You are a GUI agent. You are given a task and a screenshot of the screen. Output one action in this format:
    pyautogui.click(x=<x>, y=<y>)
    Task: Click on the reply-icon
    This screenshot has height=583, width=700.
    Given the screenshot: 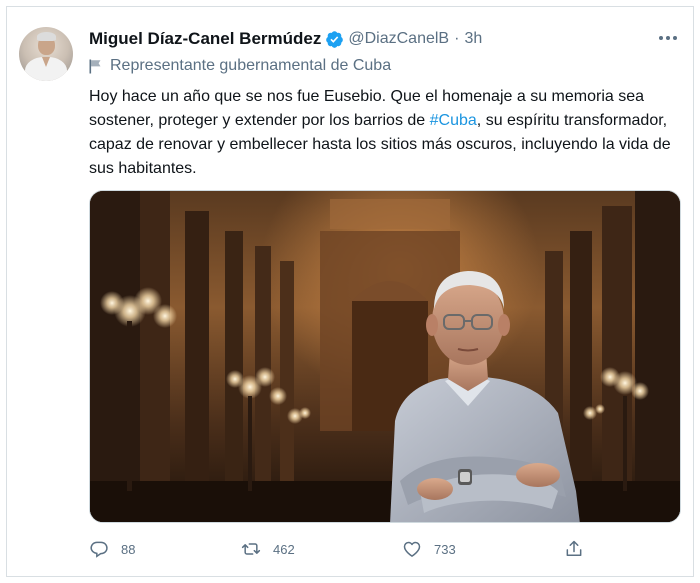 What is the action you would take?
    pyautogui.click(x=99, y=549)
    